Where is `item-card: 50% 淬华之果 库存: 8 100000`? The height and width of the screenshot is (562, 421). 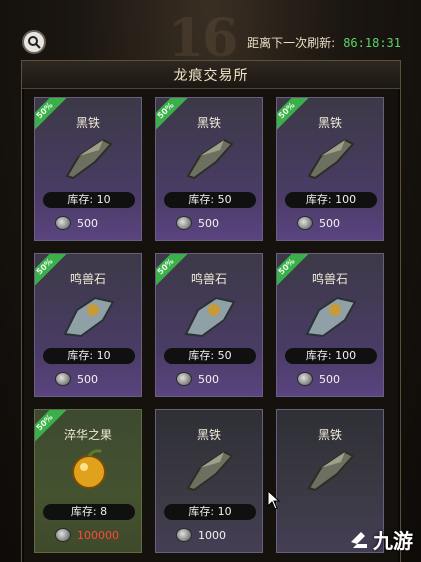 item-card: 50% 淬华之果 库存: 8 100000 is located at coordinates (88, 481).